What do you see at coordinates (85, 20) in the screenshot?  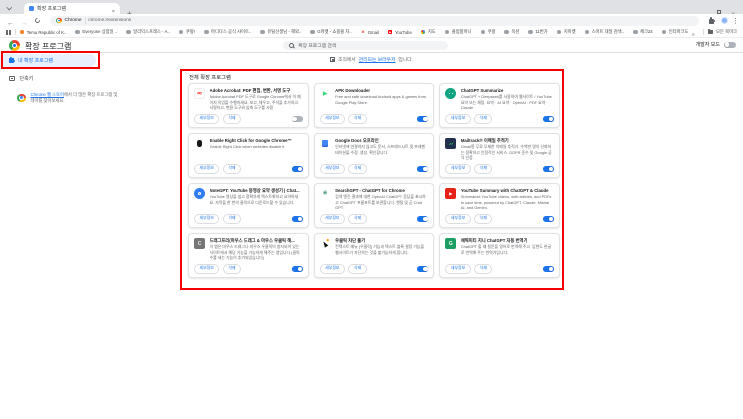 I see `chip-separator` at bounding box center [85, 20].